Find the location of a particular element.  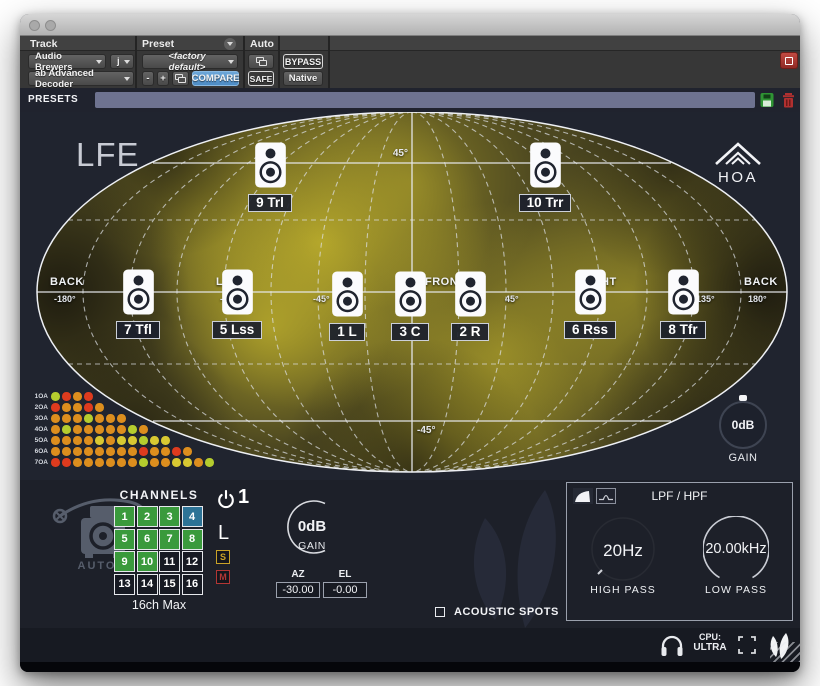

latitude-minus45-label: -45° is located at coordinates (426, 430).